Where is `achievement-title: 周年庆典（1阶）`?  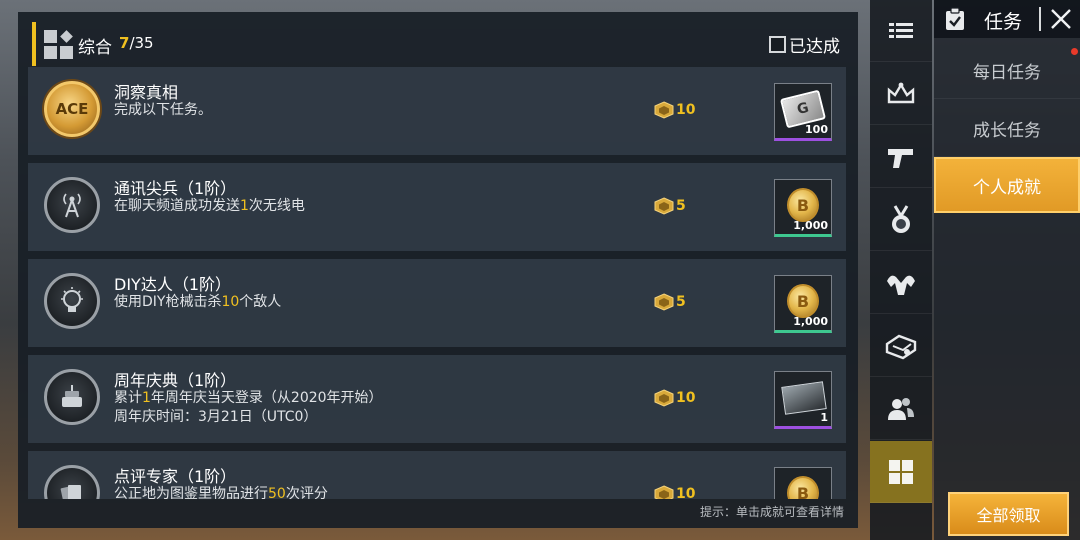
achievement-title: 周年庆典（1阶） is located at coordinates (175, 380).